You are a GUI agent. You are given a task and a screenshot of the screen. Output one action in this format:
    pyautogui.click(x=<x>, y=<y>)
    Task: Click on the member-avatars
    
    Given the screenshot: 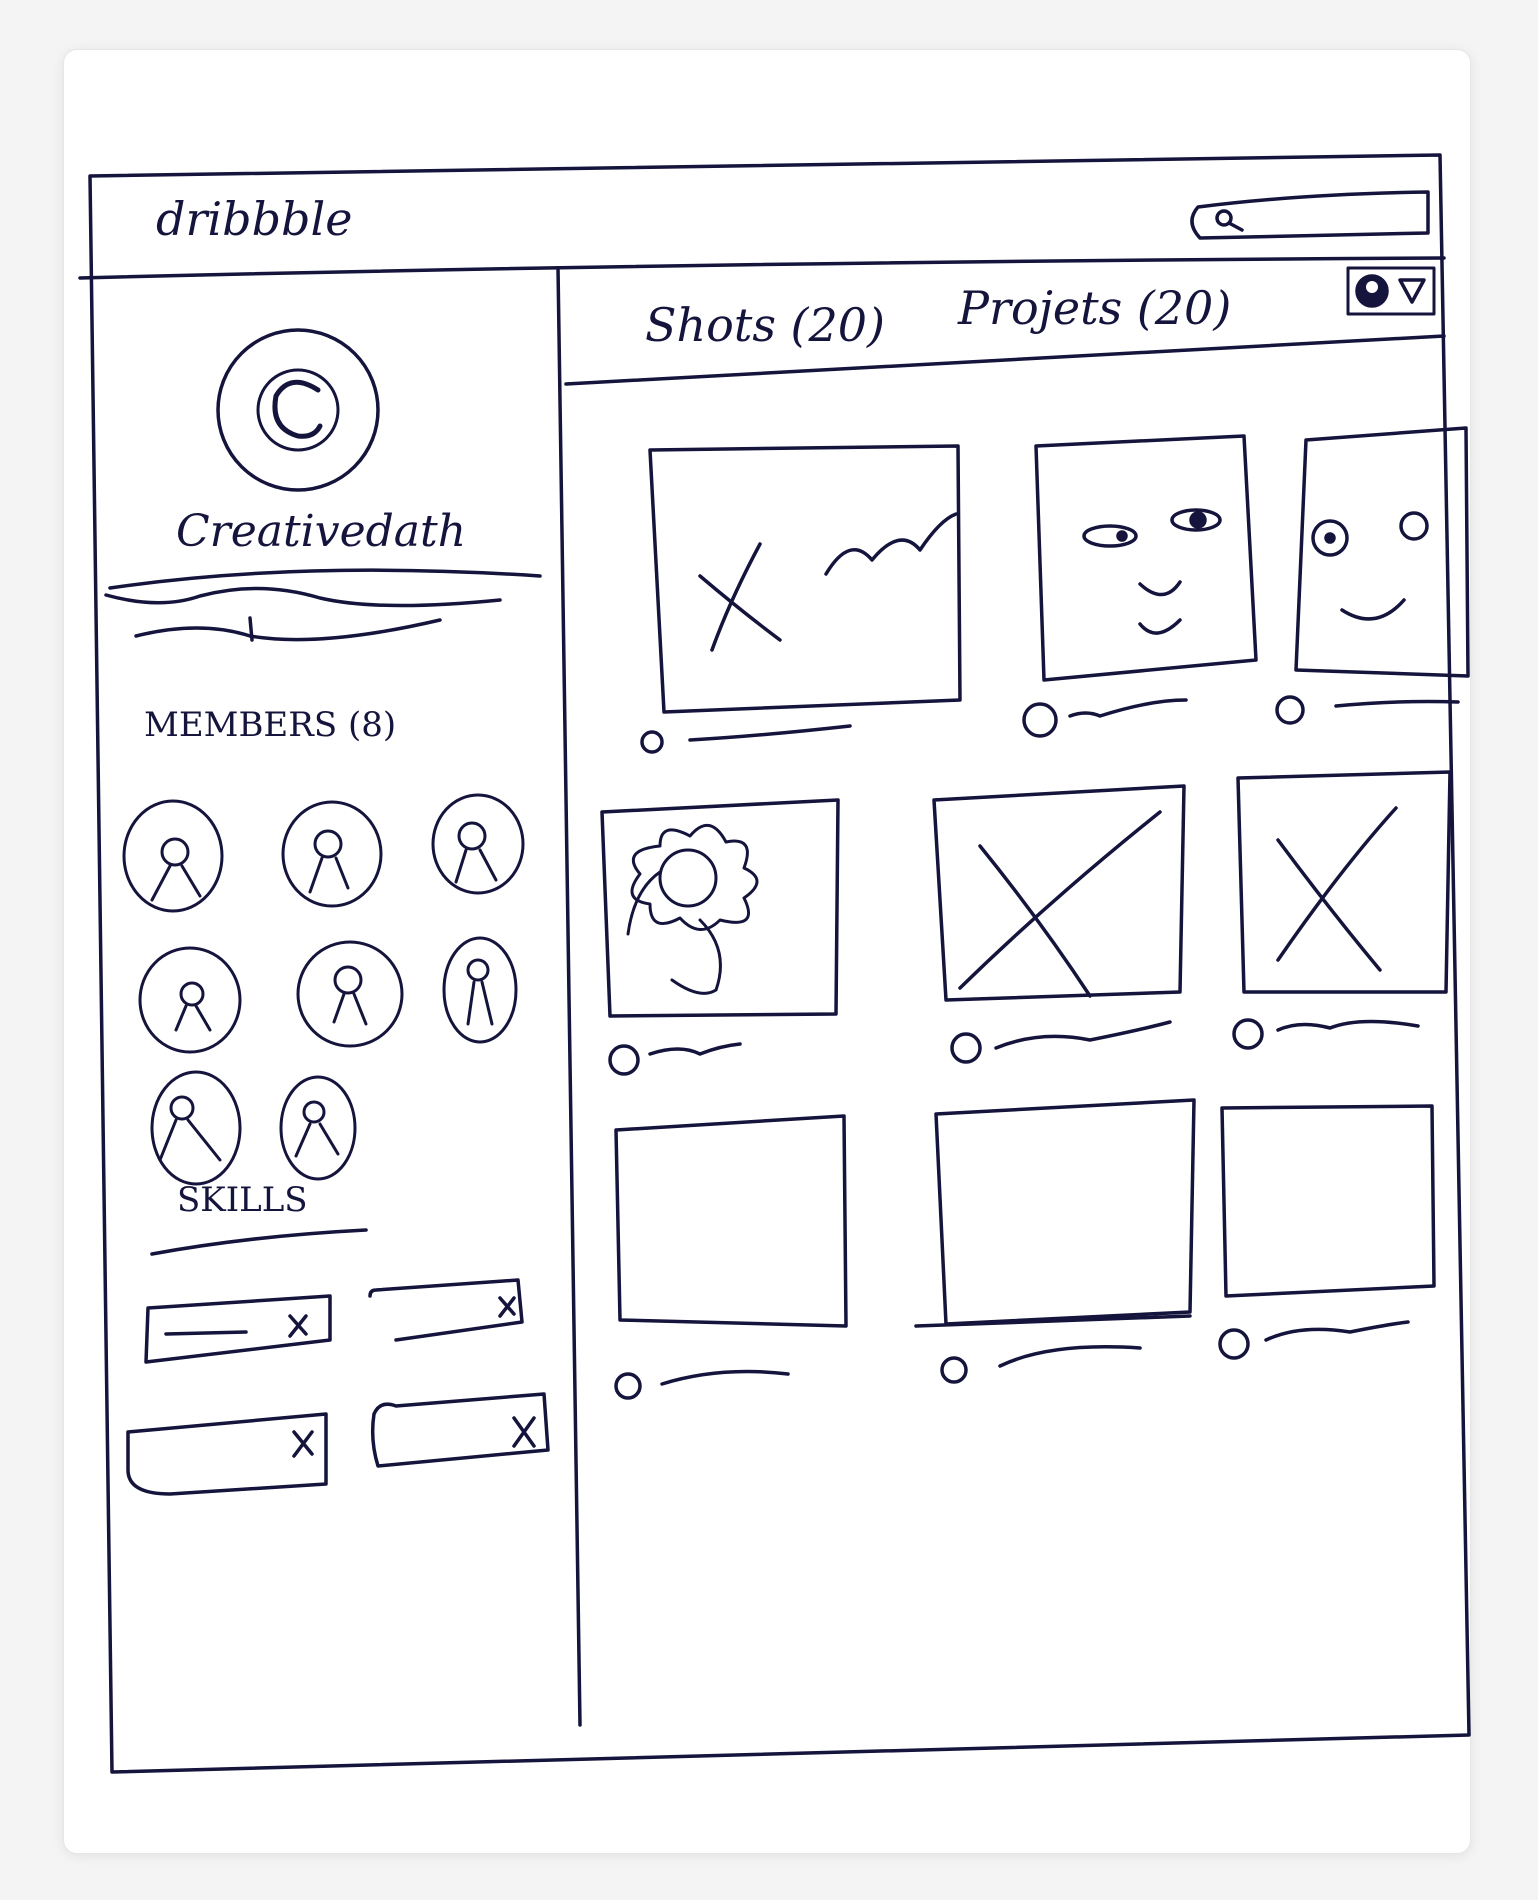 What is the action you would take?
    pyautogui.click(x=323, y=989)
    